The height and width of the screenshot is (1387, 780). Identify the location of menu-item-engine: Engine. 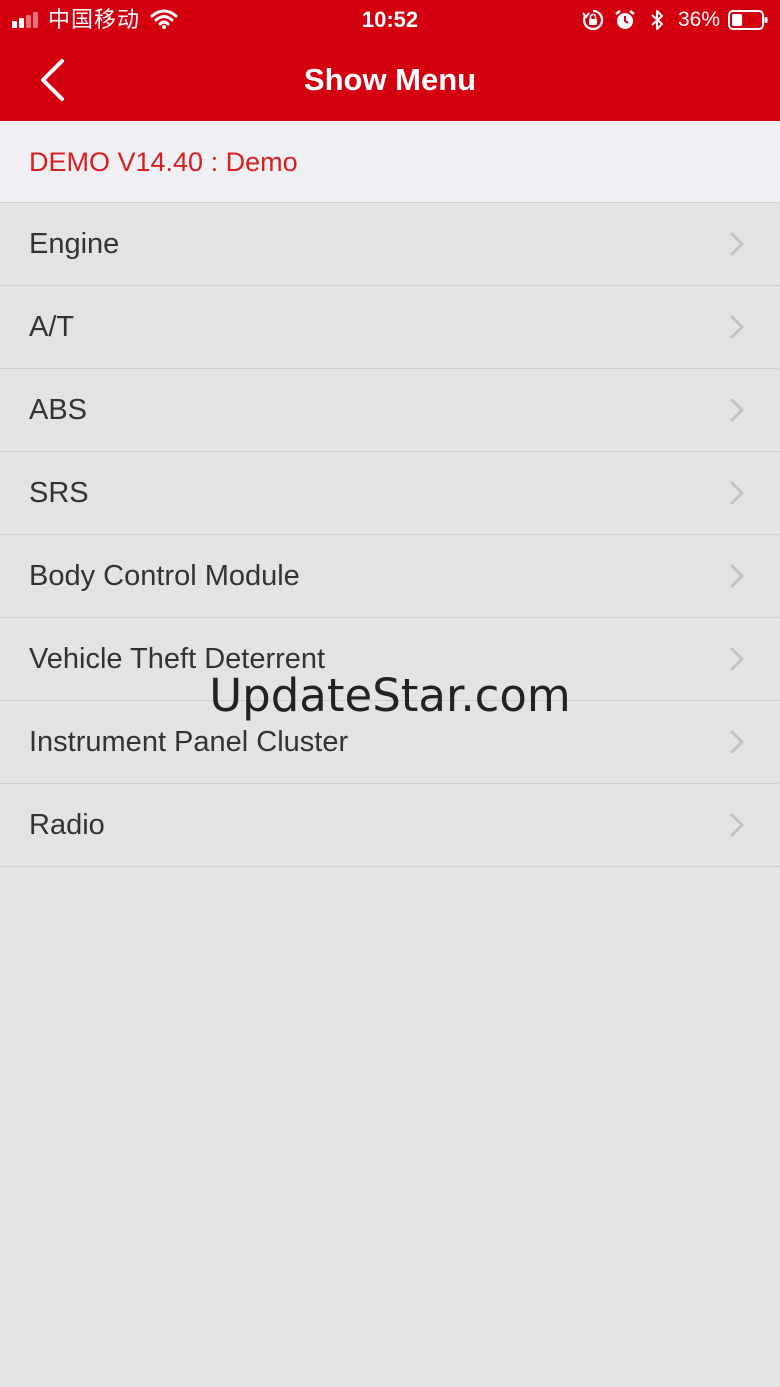
(390, 244).